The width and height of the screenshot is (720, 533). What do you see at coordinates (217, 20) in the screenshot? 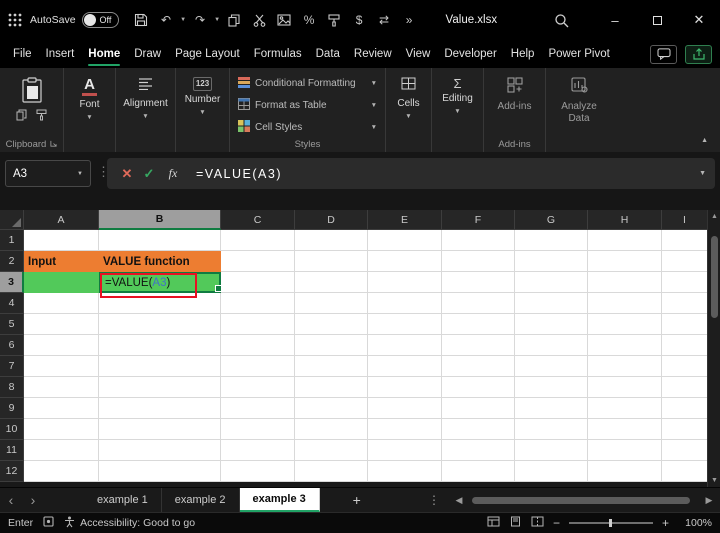
I see `redo-dropdown-icon: ▼` at bounding box center [217, 20].